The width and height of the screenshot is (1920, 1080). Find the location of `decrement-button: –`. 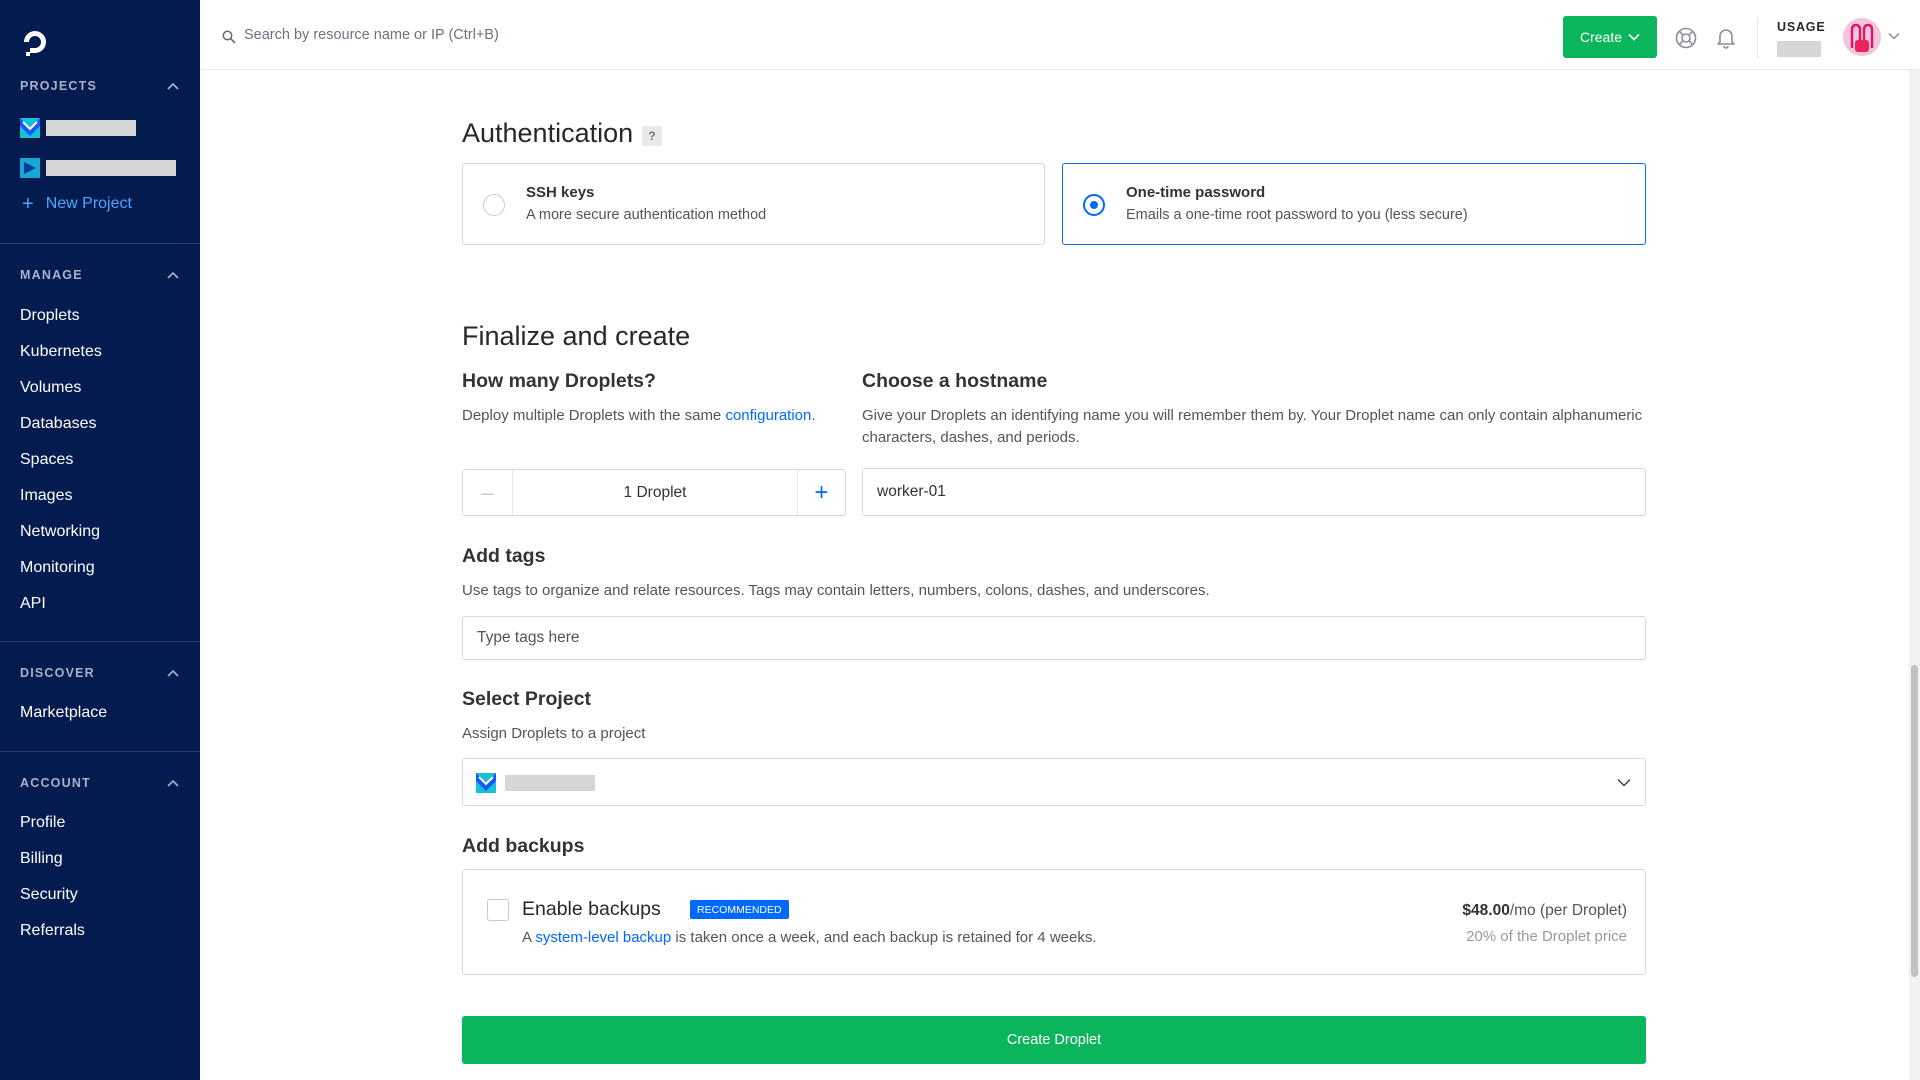

decrement-button: – is located at coordinates (488, 492).